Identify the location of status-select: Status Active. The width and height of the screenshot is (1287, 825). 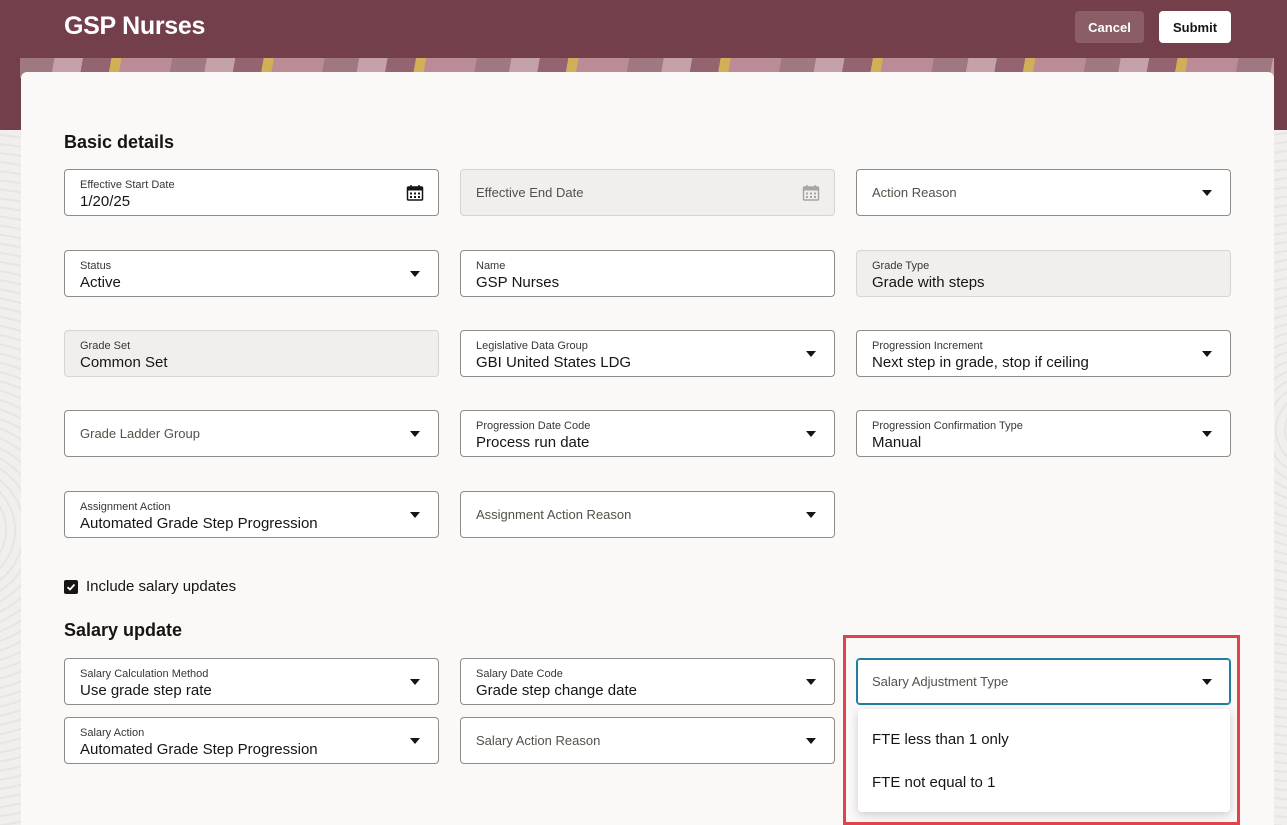
(251, 273).